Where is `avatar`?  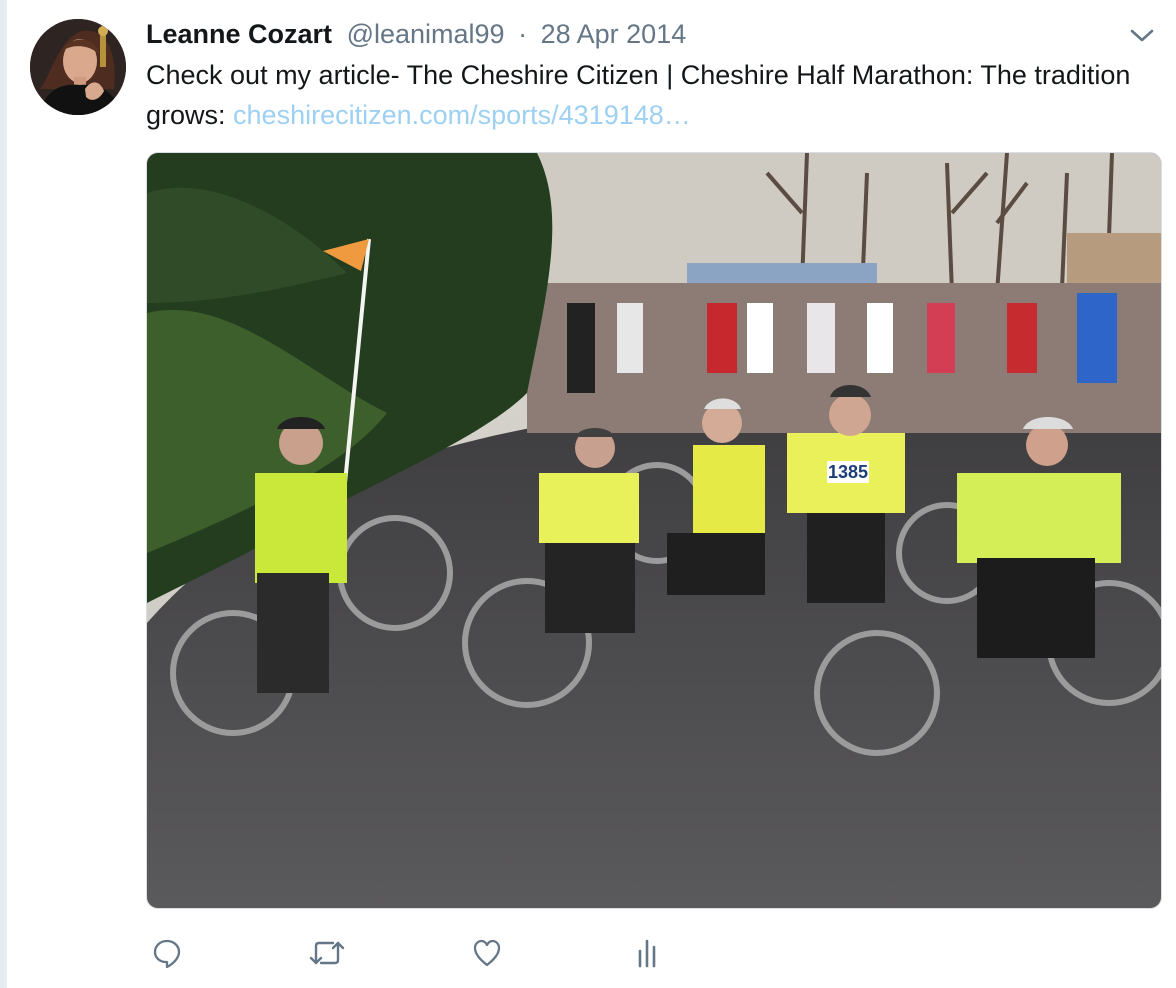 avatar is located at coordinates (78, 67).